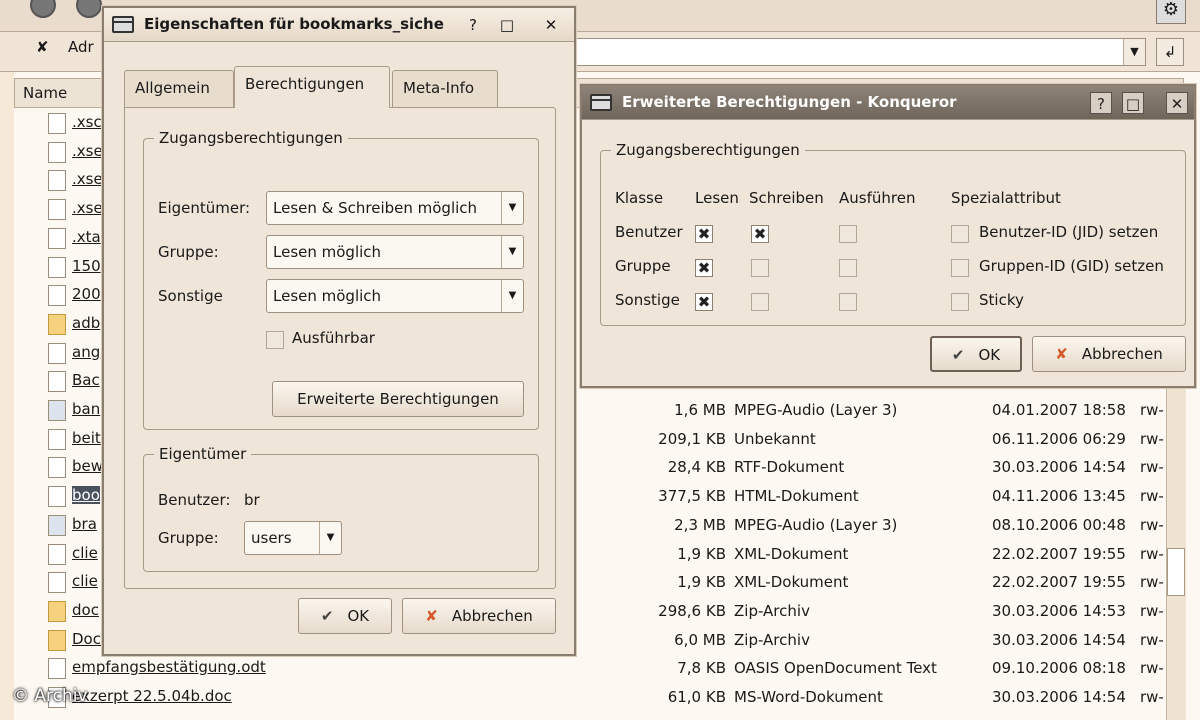  Describe the element at coordinates (395, 296) in the screenshot. I see `others-combo: Lesen möglich ▼` at that location.